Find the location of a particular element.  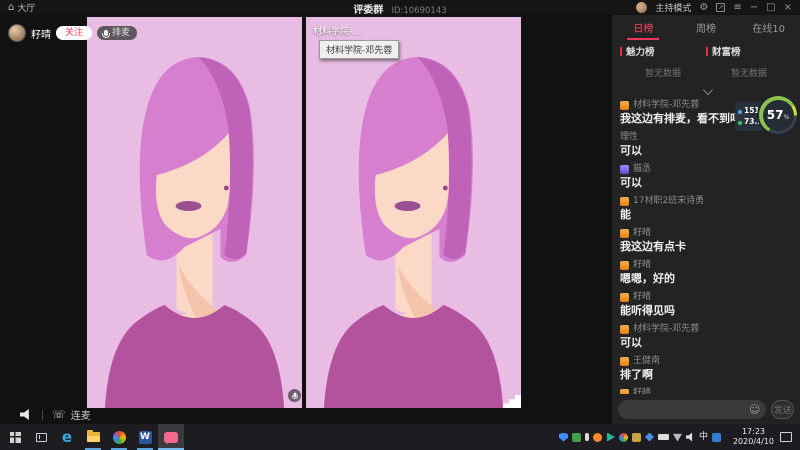

lobby-nav: ⌂ 大厅 is located at coordinates (17, 7).